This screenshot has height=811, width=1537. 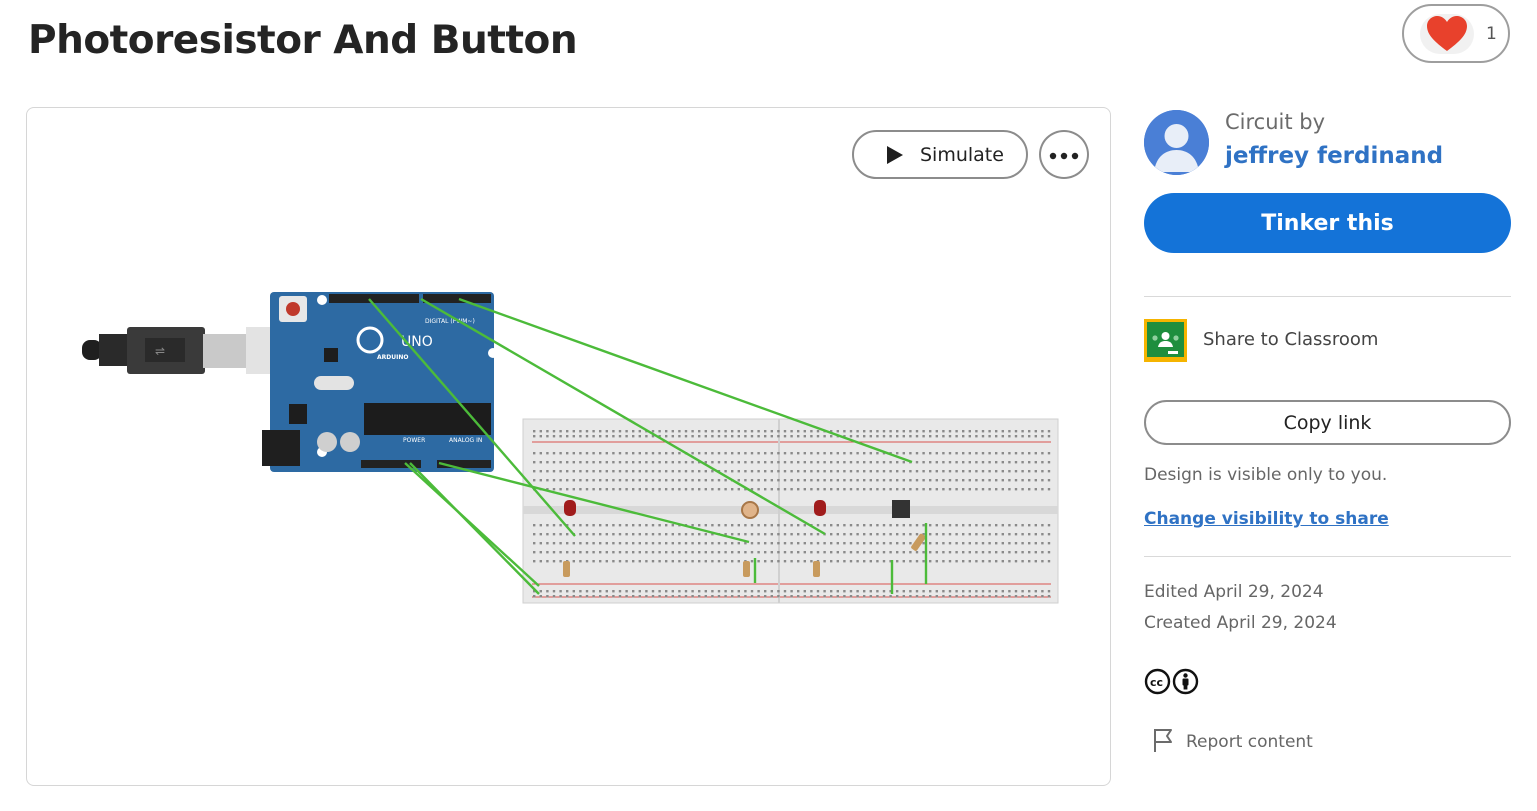 I want to click on heart-icon, so click(x=1447, y=34).